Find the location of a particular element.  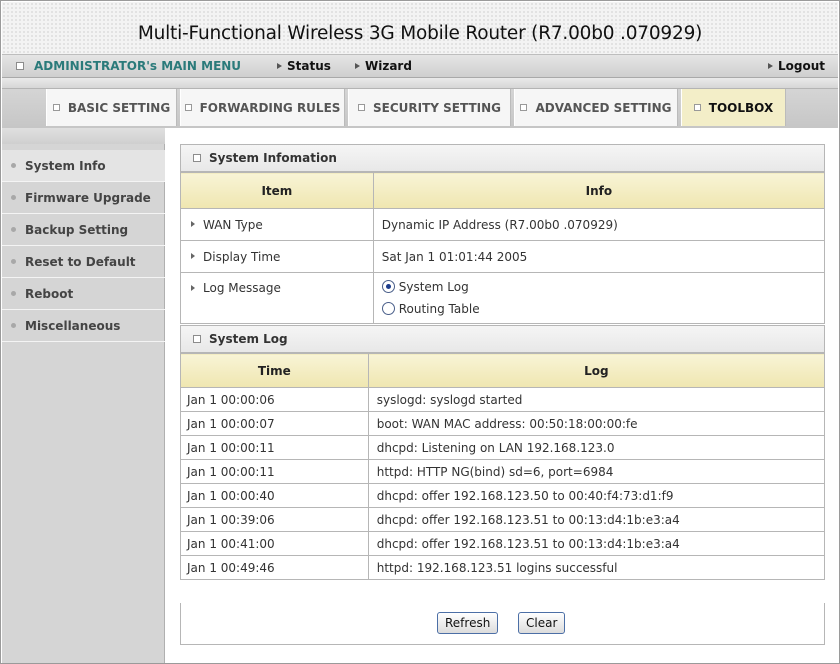

row-label-text: Display Time is located at coordinates (242, 256).